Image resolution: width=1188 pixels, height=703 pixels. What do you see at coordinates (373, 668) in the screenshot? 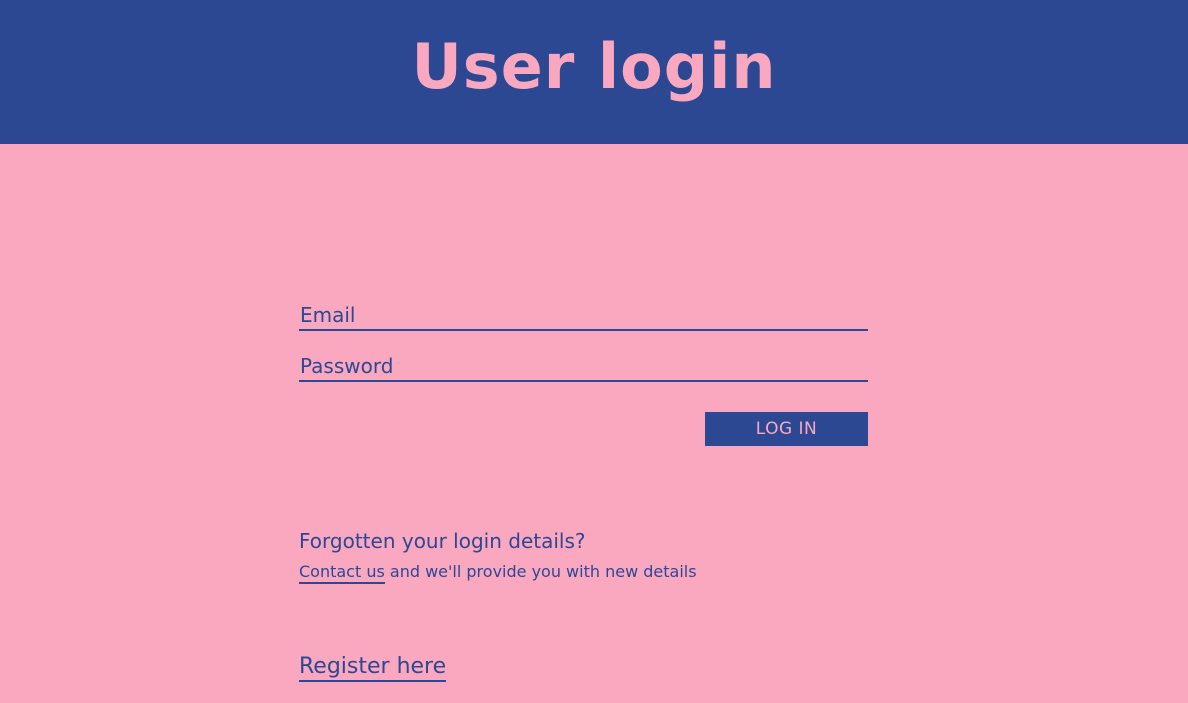
I see `register-link: Register here` at bounding box center [373, 668].